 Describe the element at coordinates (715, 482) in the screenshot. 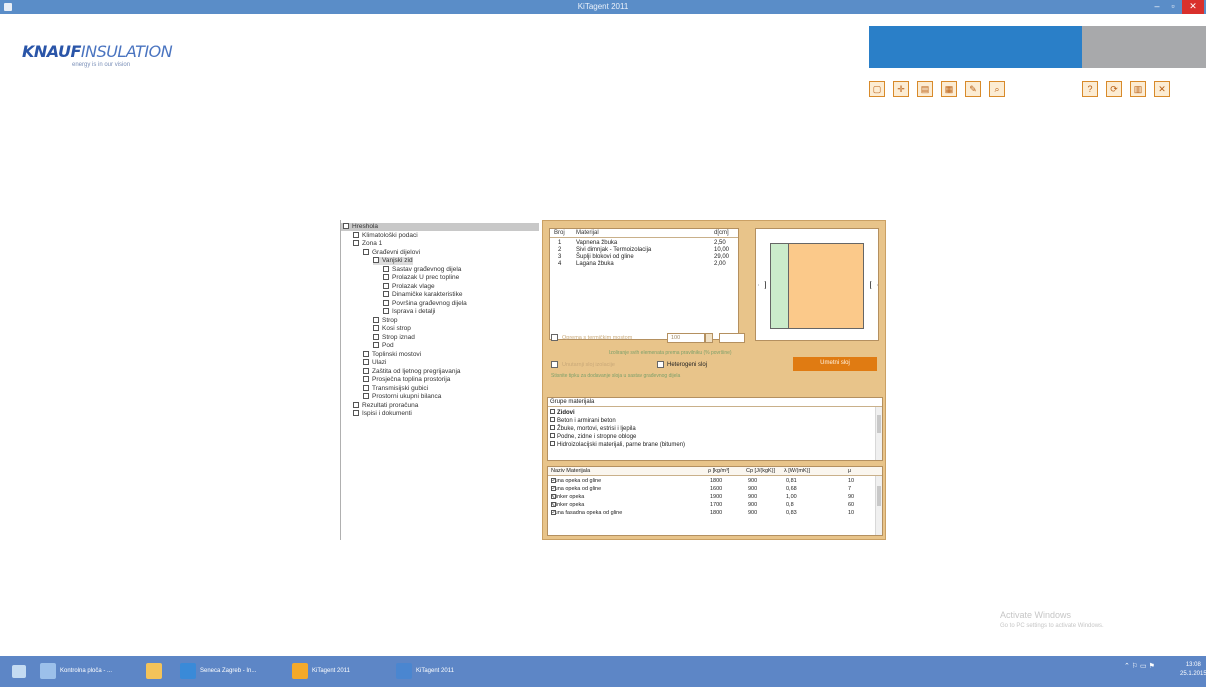

I see `material-row: Puna opeka od gline 1800 900 0,81 10` at that location.